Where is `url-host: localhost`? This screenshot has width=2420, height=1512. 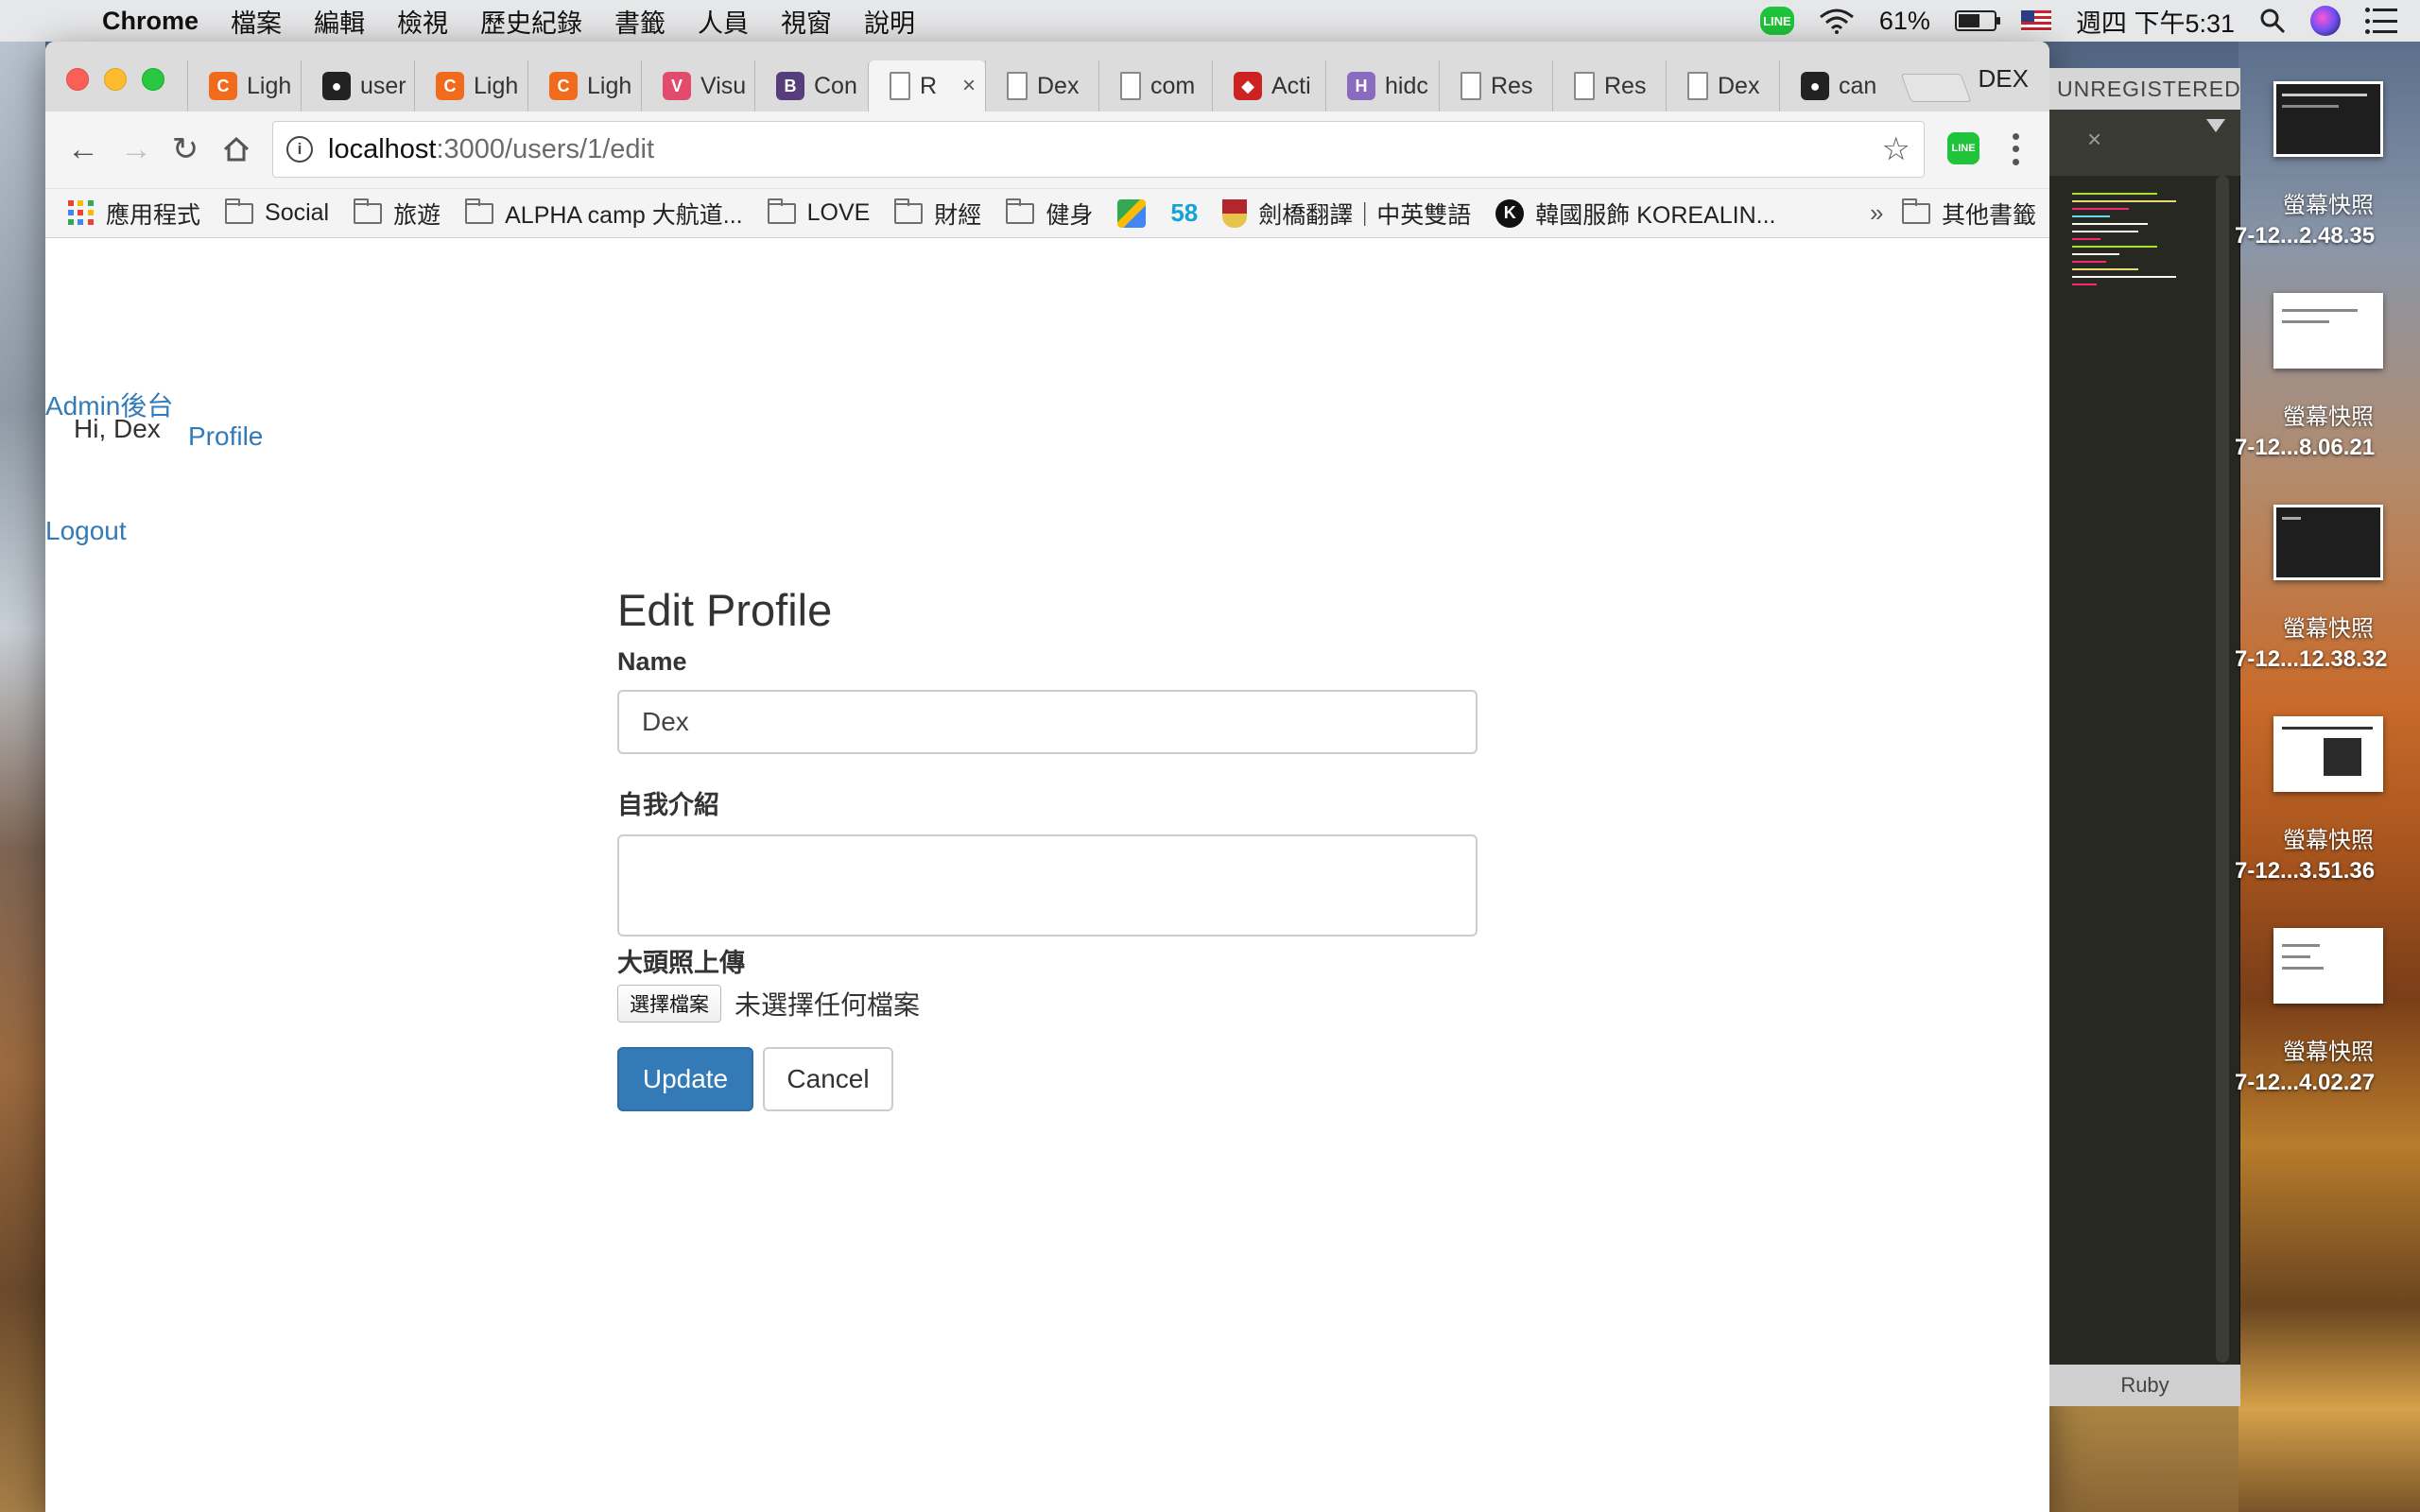 url-host: localhost is located at coordinates (382, 148).